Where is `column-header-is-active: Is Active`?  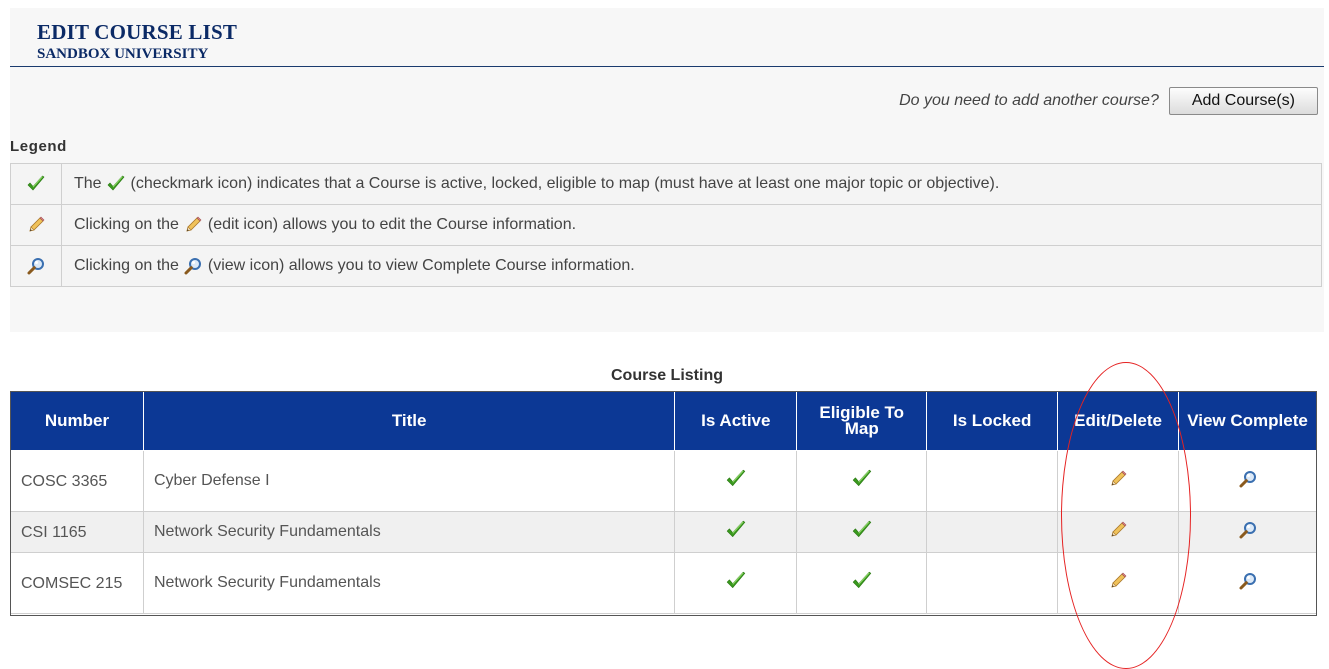 column-header-is-active: Is Active is located at coordinates (736, 421).